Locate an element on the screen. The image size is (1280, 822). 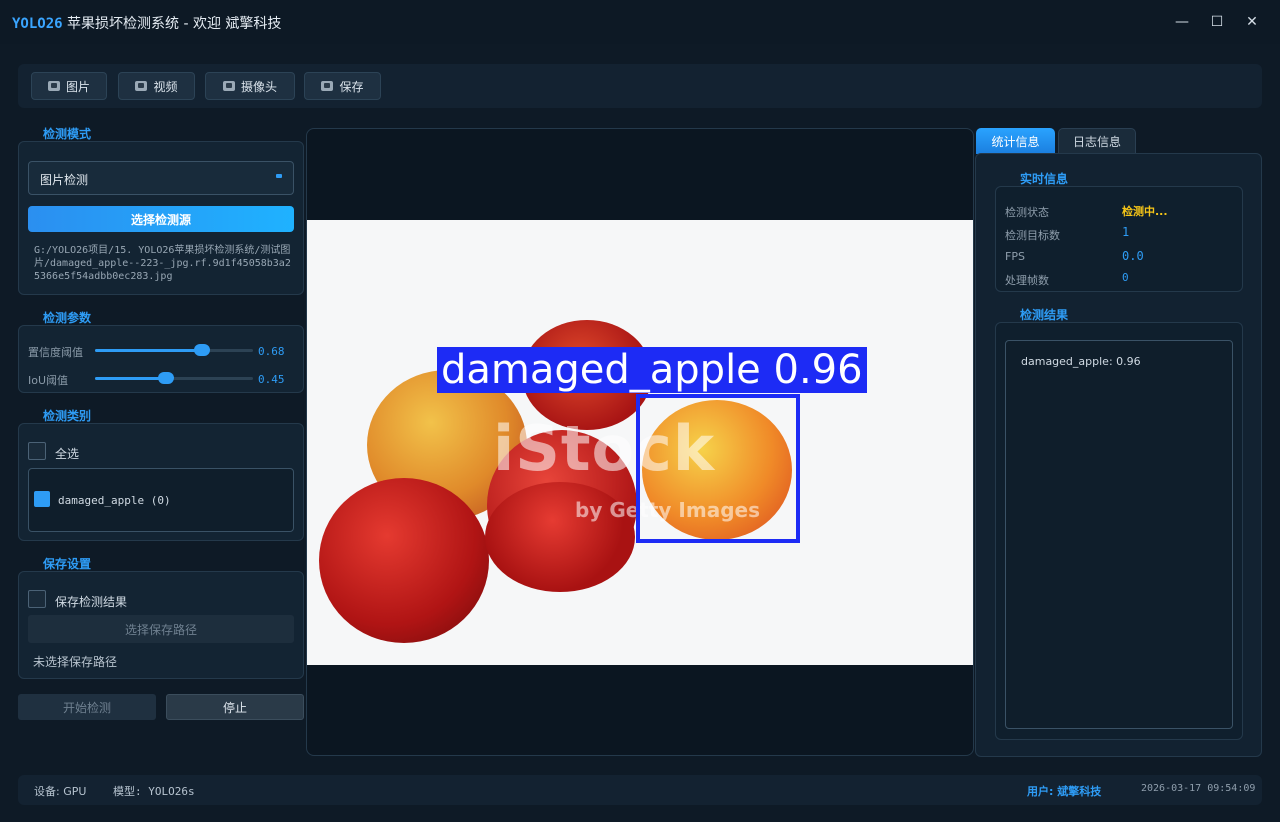
model-status: 模型: YOLO26s is located at coordinates (154, 791).